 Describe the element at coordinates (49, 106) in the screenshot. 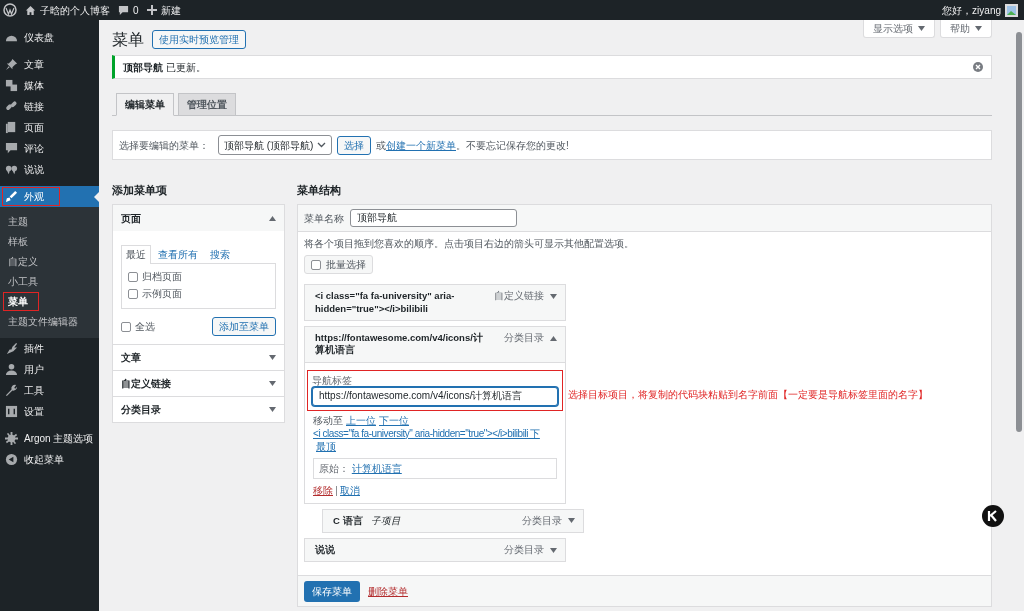

I see `sidebar-item: 链接` at that location.